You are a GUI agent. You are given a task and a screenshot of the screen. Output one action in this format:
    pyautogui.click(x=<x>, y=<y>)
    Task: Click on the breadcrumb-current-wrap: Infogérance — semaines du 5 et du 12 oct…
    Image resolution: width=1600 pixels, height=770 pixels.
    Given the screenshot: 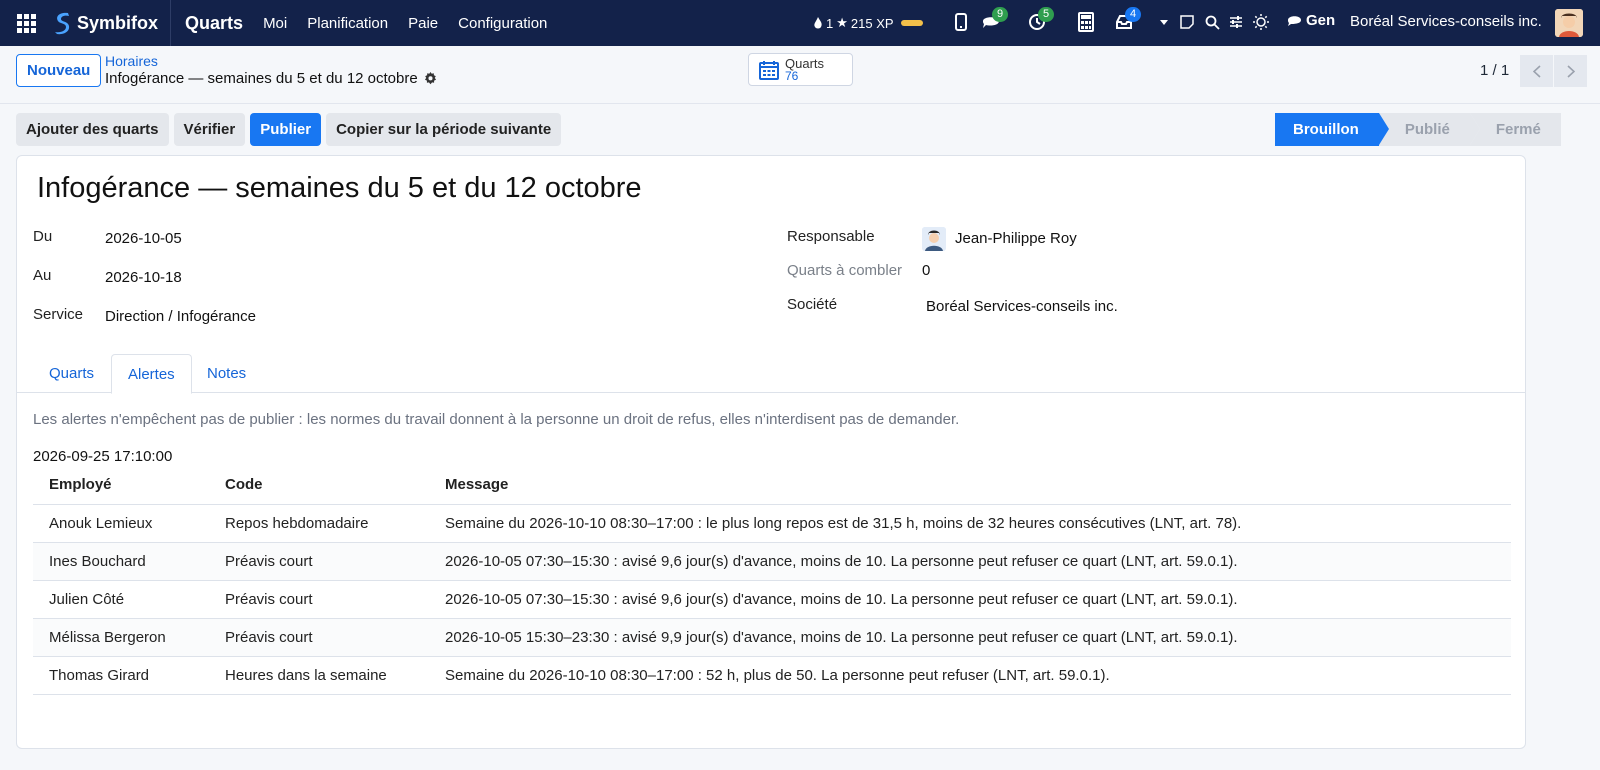 What is the action you would take?
    pyautogui.click(x=271, y=78)
    